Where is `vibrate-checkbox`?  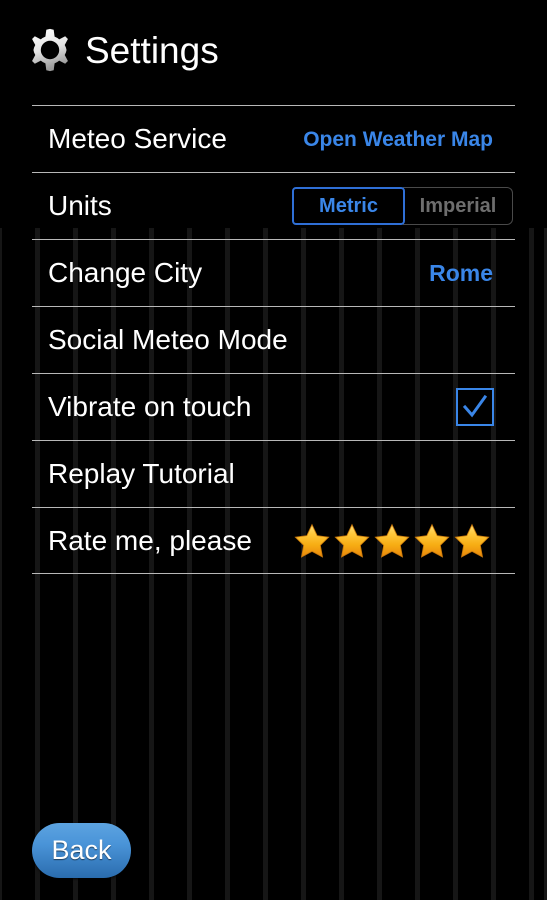 vibrate-checkbox is located at coordinates (475, 407).